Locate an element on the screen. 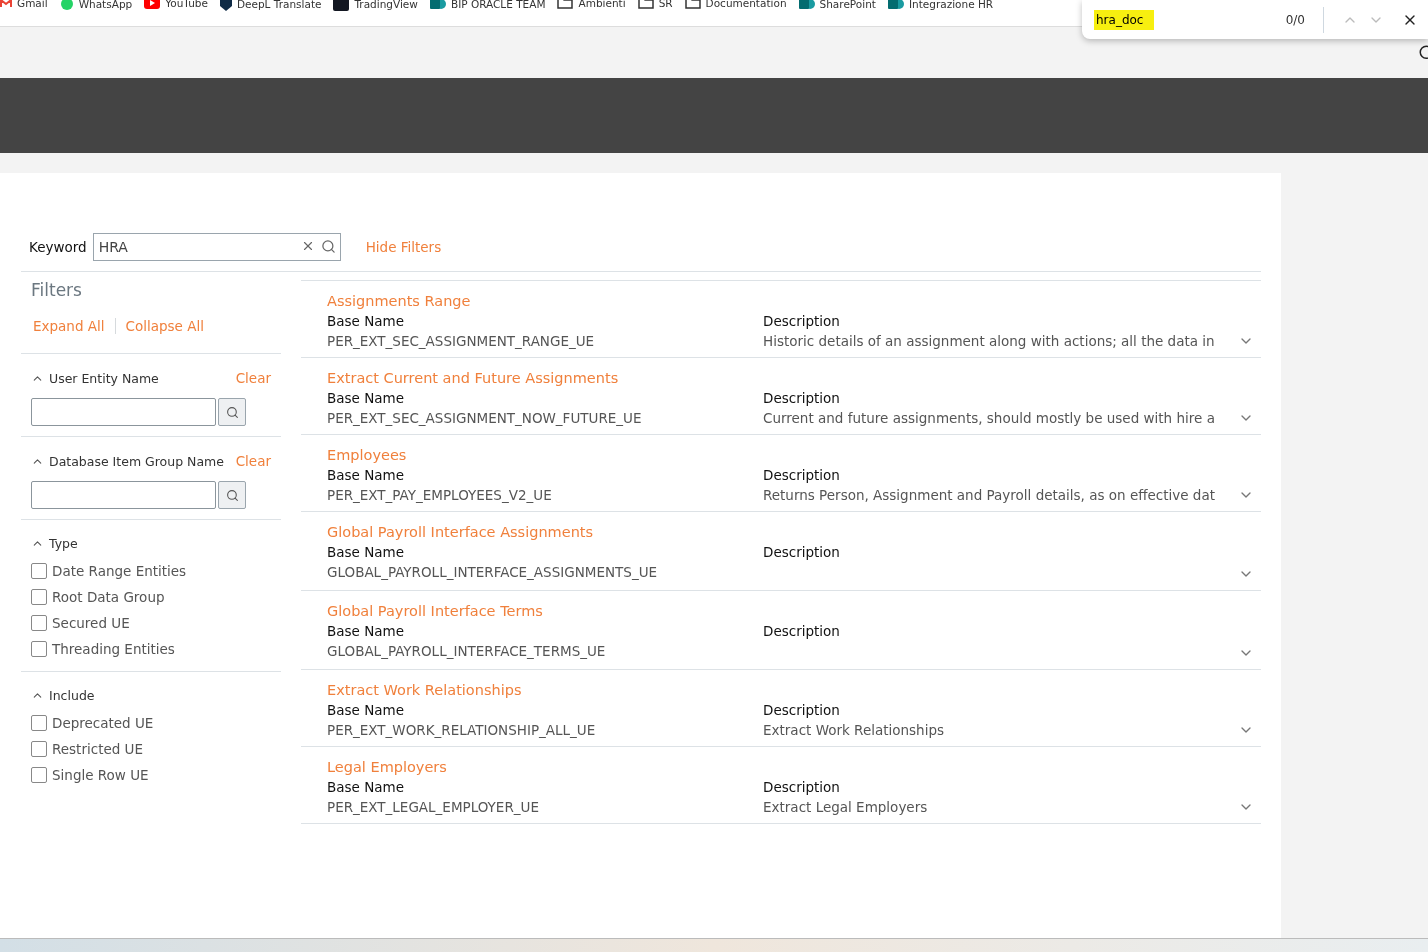 This screenshot has width=1428, height=952. base-name-value: PER_EXT_SEC_ASSIGNMENT_RANGE_UE is located at coordinates (461, 341).